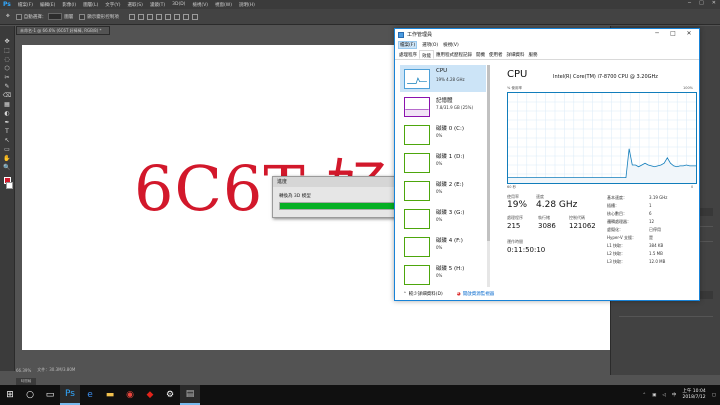 Image resolution: width=720 pixels, height=405 pixels. Describe the element at coordinates (8, 16) in the screenshot. I see `move-tool-icon: ✥` at that location.